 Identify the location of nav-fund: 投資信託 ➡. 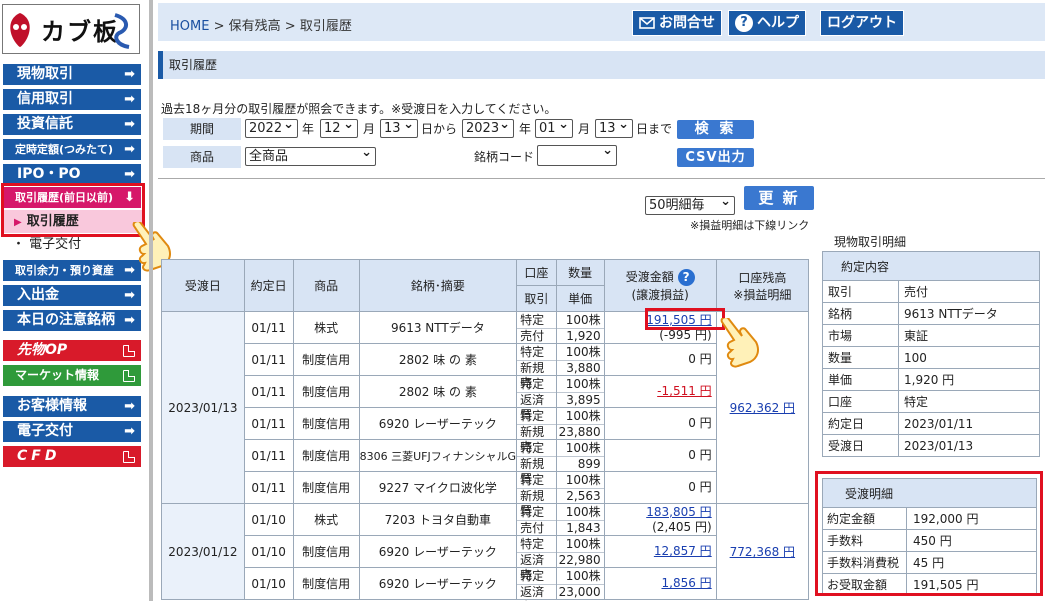
(72, 124).